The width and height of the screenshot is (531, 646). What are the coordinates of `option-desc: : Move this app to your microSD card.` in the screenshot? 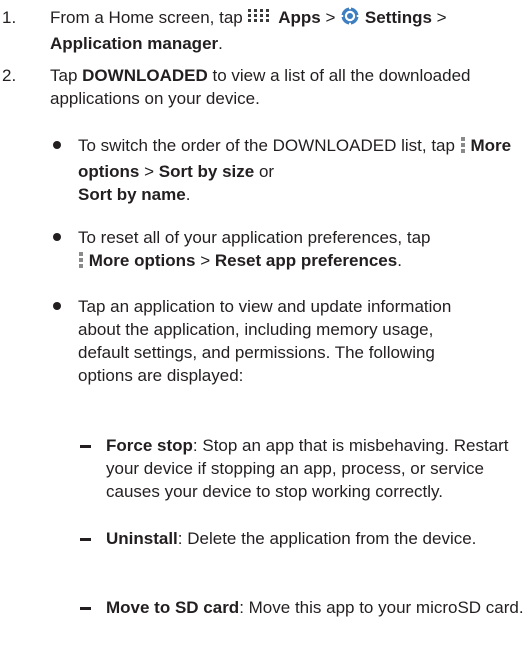 It's located at (381, 607).